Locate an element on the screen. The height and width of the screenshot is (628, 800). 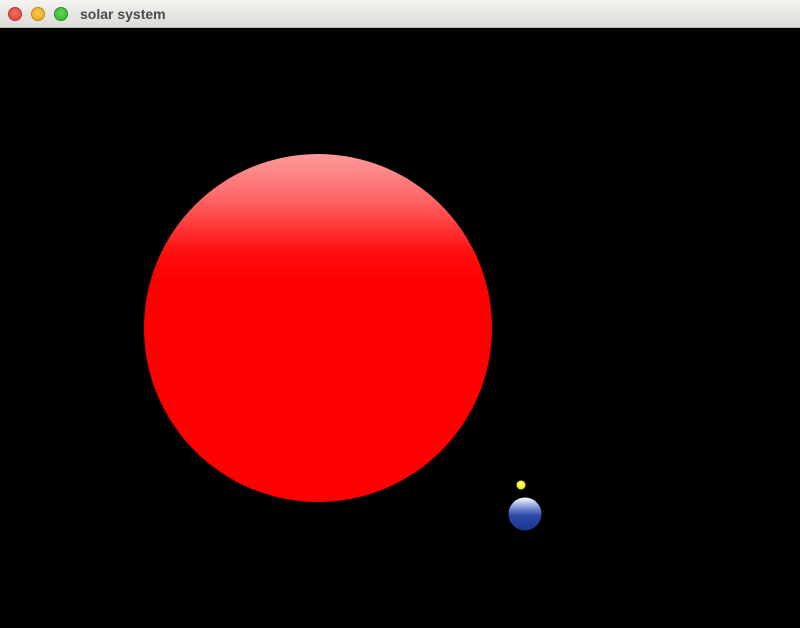
title-bar: solar system is located at coordinates (400, 14).